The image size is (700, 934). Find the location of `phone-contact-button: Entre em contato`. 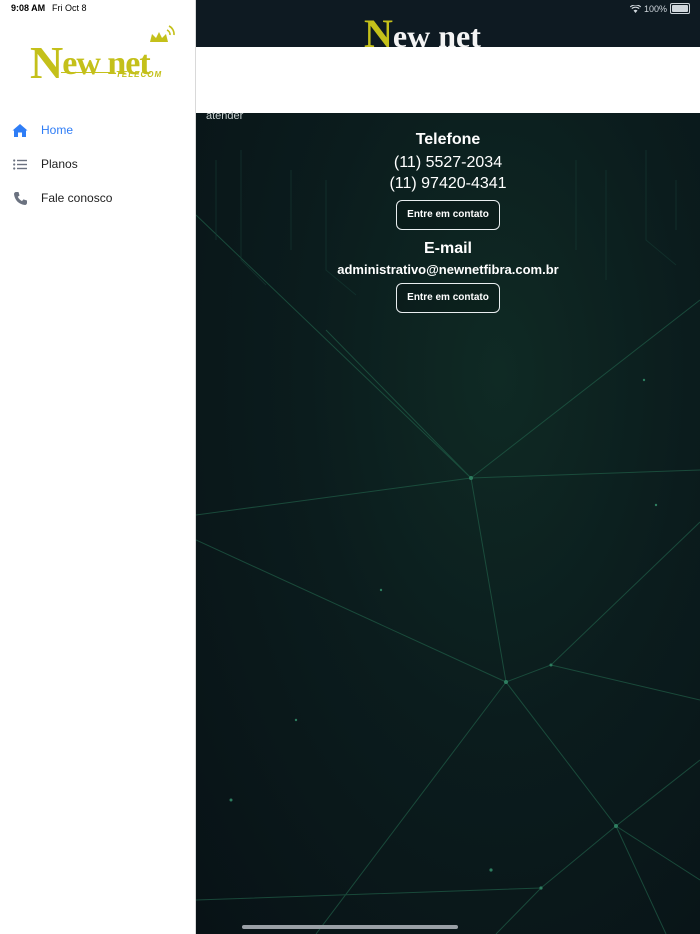

phone-contact-button: Entre em contato is located at coordinates (448, 215).